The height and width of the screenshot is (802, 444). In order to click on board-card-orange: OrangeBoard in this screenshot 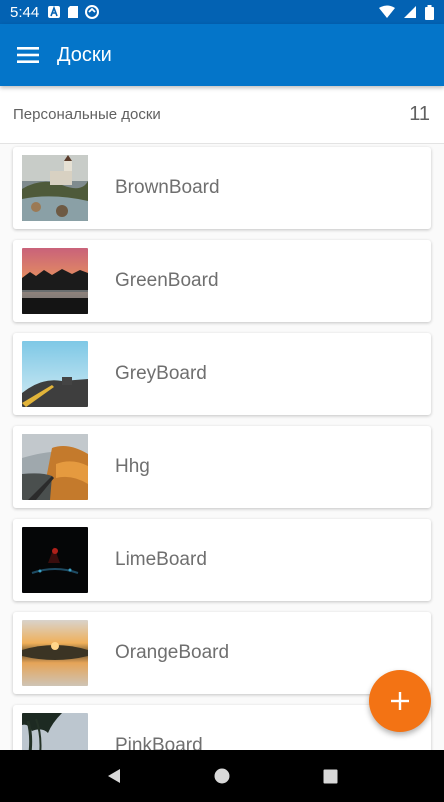, I will do `click(222, 653)`.